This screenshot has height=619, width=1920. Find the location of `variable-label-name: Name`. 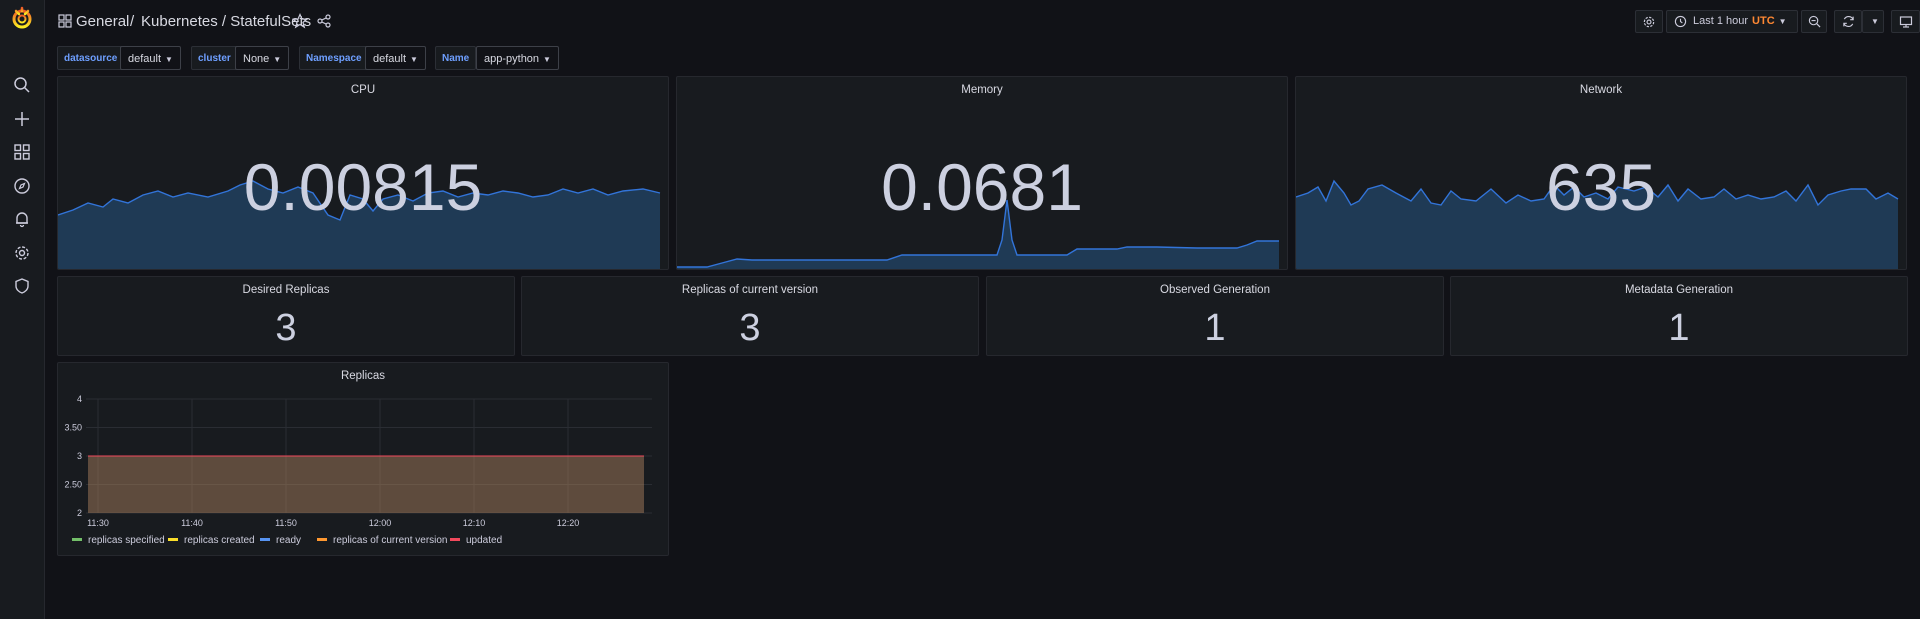

variable-label-name: Name is located at coordinates (456, 58).